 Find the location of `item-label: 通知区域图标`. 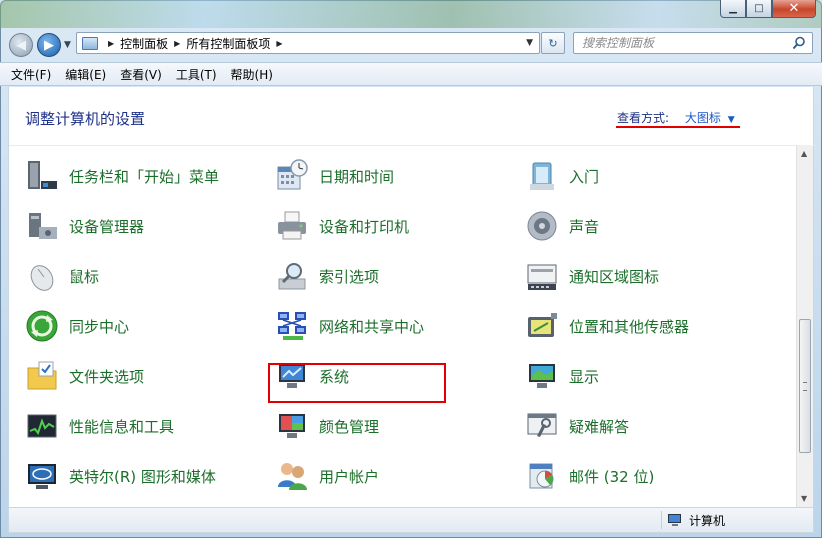

item-label: 通知区域图标 is located at coordinates (614, 276).